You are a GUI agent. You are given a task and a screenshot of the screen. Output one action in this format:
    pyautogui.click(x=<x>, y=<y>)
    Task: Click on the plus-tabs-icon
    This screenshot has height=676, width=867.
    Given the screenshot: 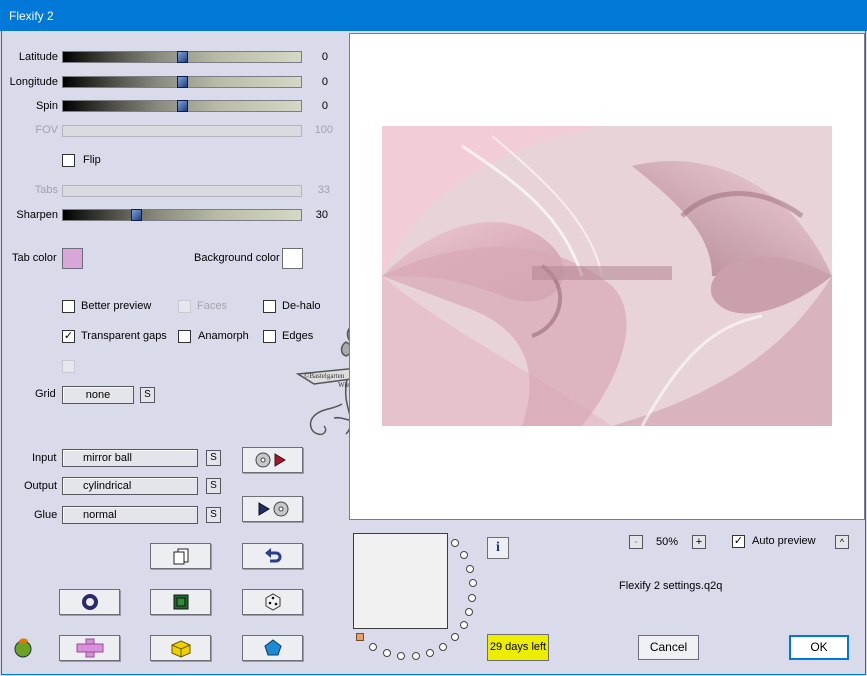 What is the action you would take?
    pyautogui.click(x=89, y=648)
    